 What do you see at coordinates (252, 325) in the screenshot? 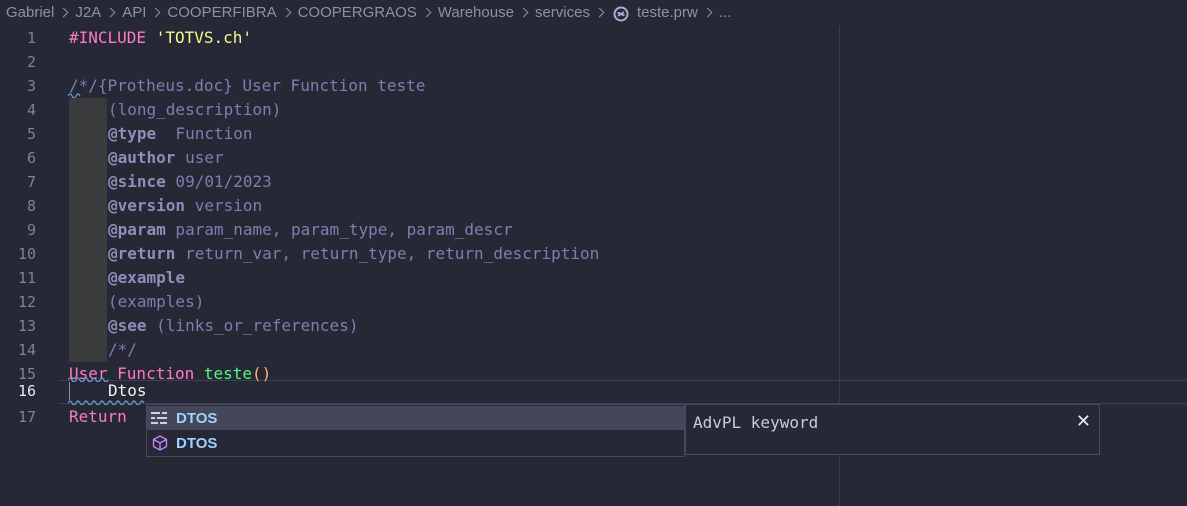
I see `doc-comment-text: (links_or_references)` at bounding box center [252, 325].